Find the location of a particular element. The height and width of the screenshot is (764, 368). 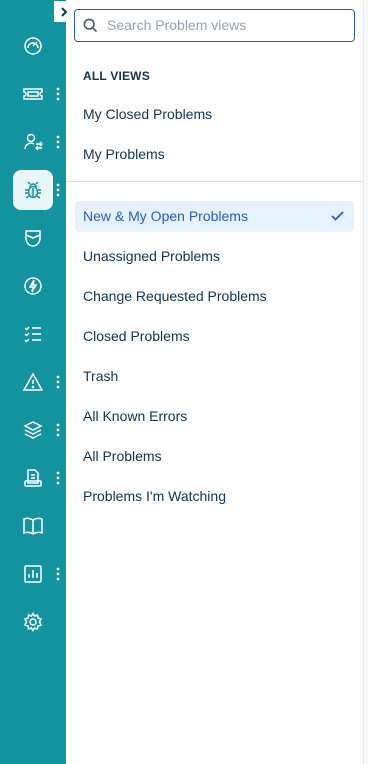

view-item-my-problems: My Problems is located at coordinates (214, 154).